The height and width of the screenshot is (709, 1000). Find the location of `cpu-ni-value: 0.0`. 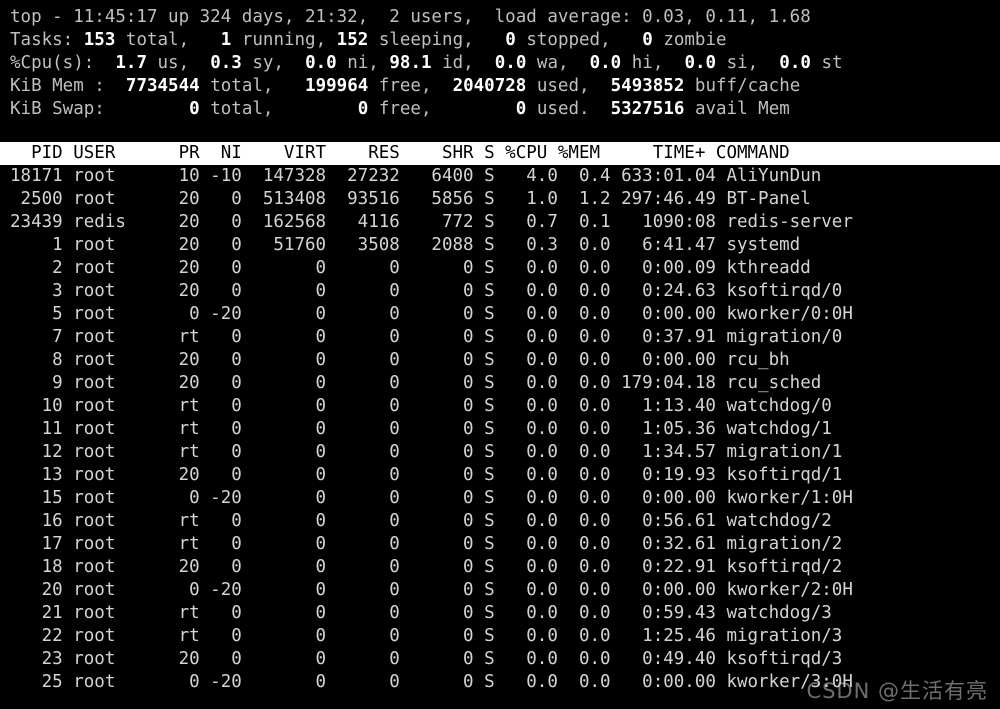

cpu-ni-value: 0.0 is located at coordinates (321, 63).